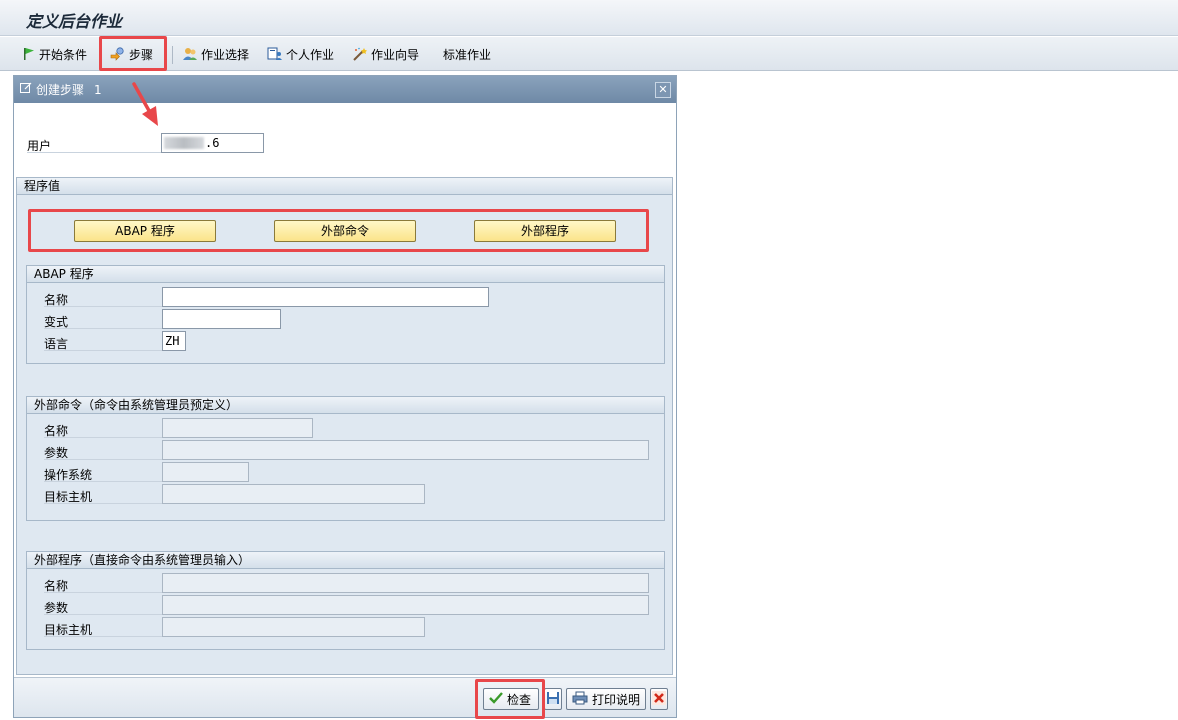 The width and height of the screenshot is (1178, 720). Describe the element at coordinates (496, 699) in the screenshot. I see `checkmark-icon` at that location.